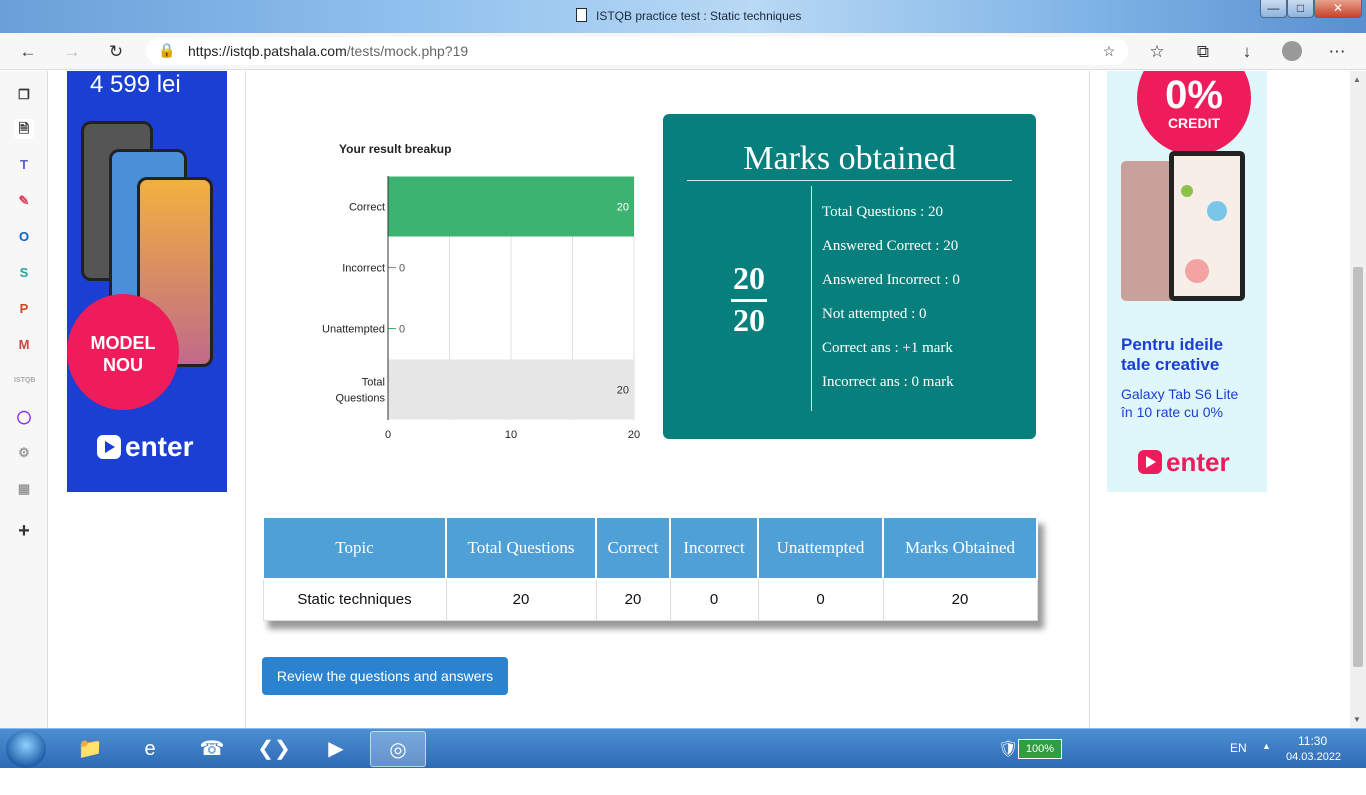 This screenshot has width=1366, height=795. What do you see at coordinates (363, 269) in the screenshot?
I see `chart-category-label: Incorrect` at bounding box center [363, 269].